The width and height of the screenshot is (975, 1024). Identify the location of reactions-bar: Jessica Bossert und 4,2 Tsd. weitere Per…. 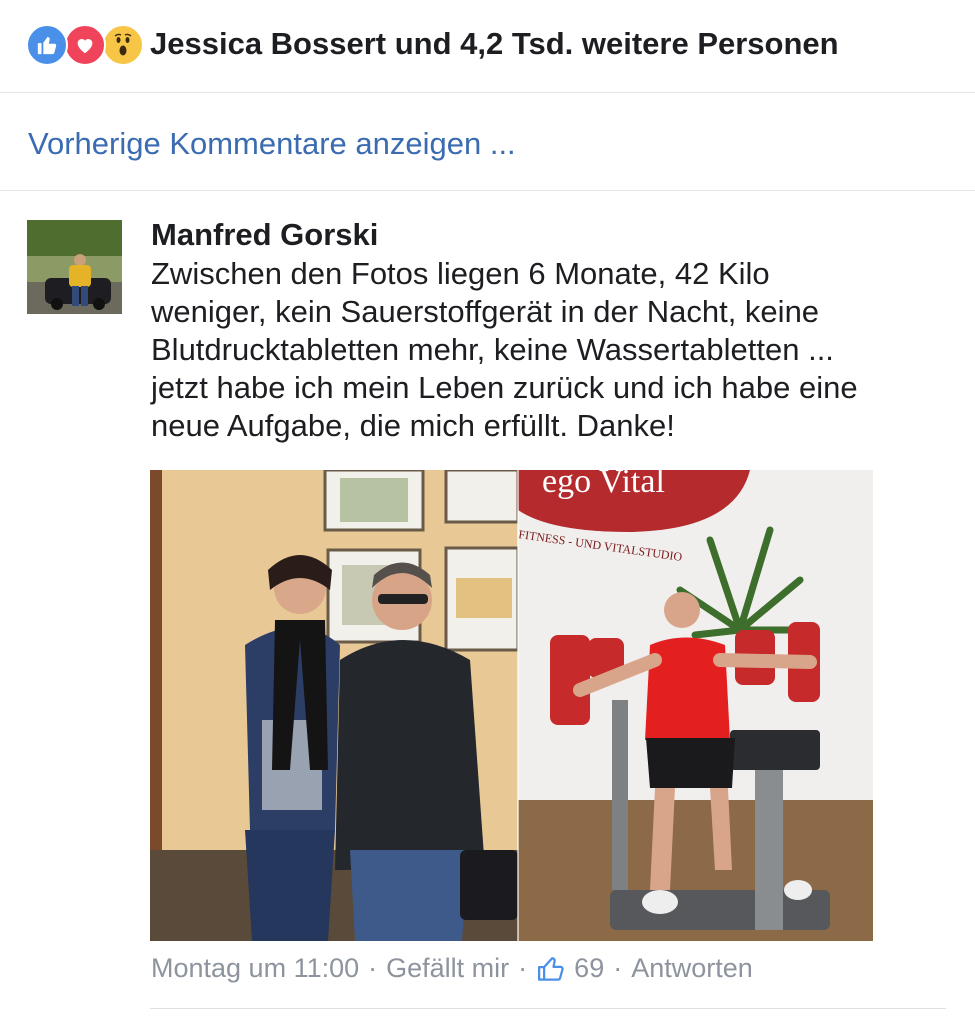
(487, 46).